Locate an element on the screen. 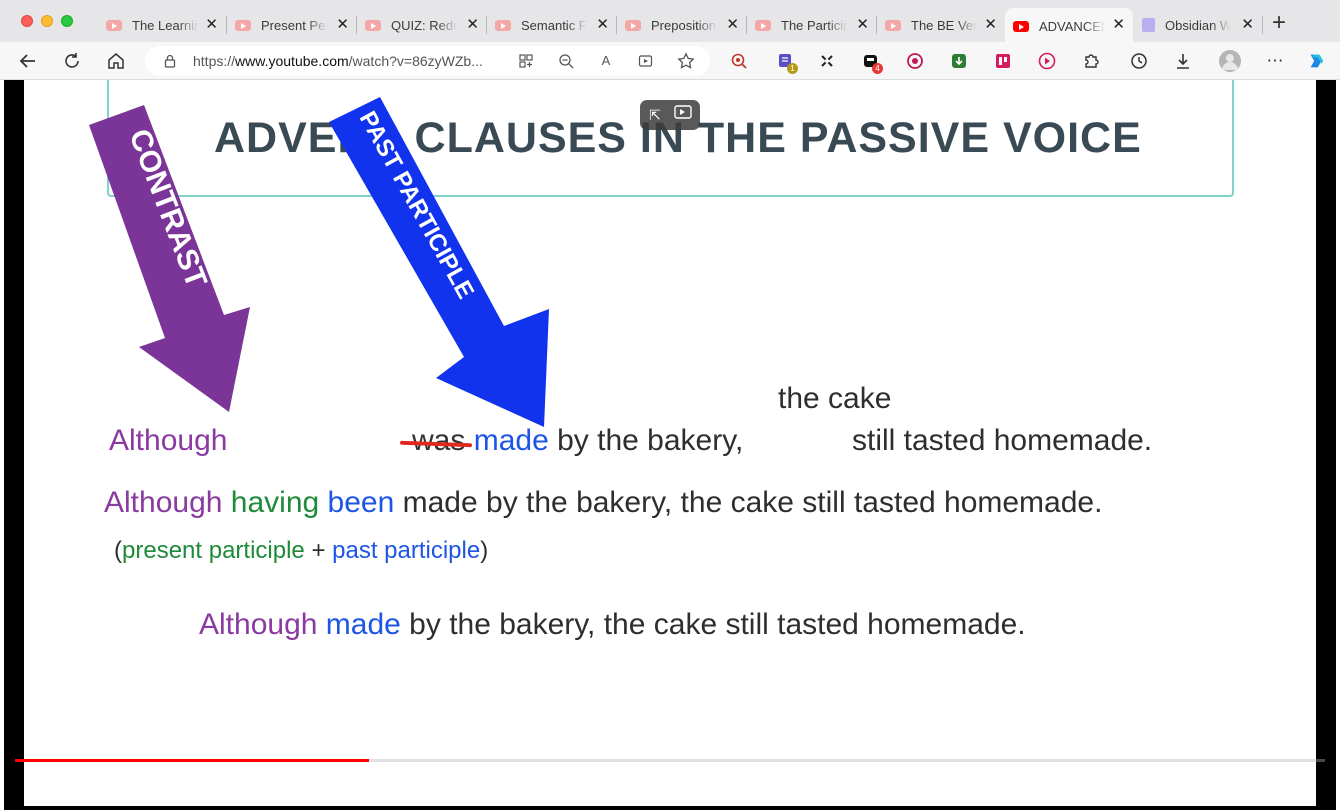  tab-title: QUIZ: Redu is located at coordinates (424, 25).